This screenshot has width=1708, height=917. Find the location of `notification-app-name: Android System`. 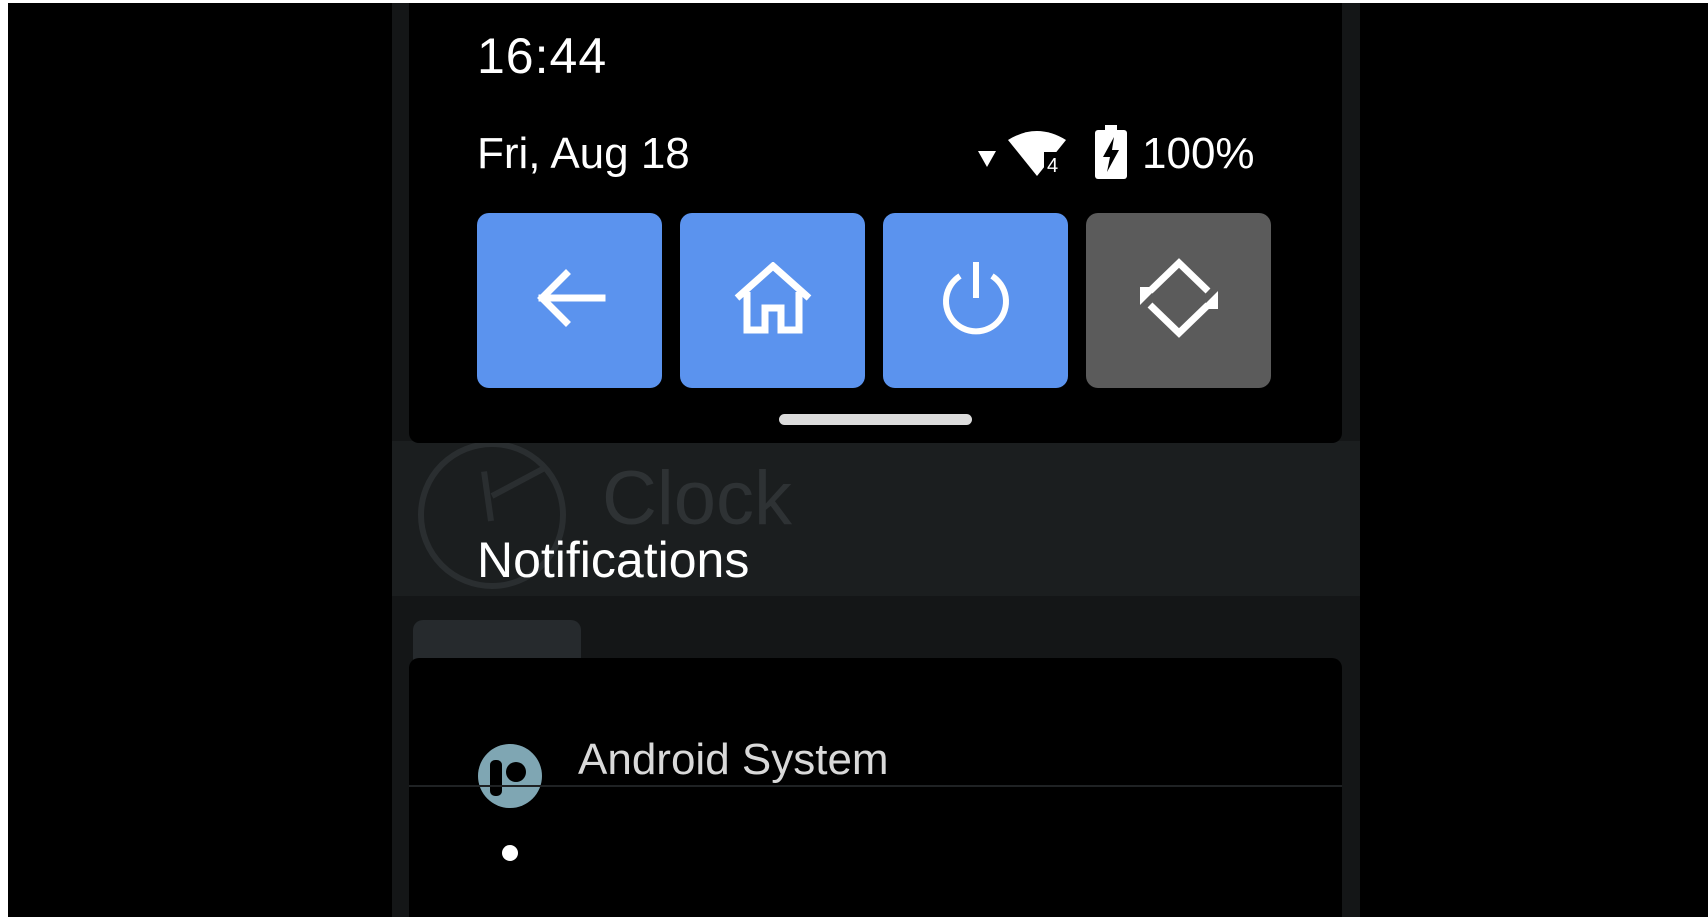

notification-app-name: Android System is located at coordinates (733, 759).